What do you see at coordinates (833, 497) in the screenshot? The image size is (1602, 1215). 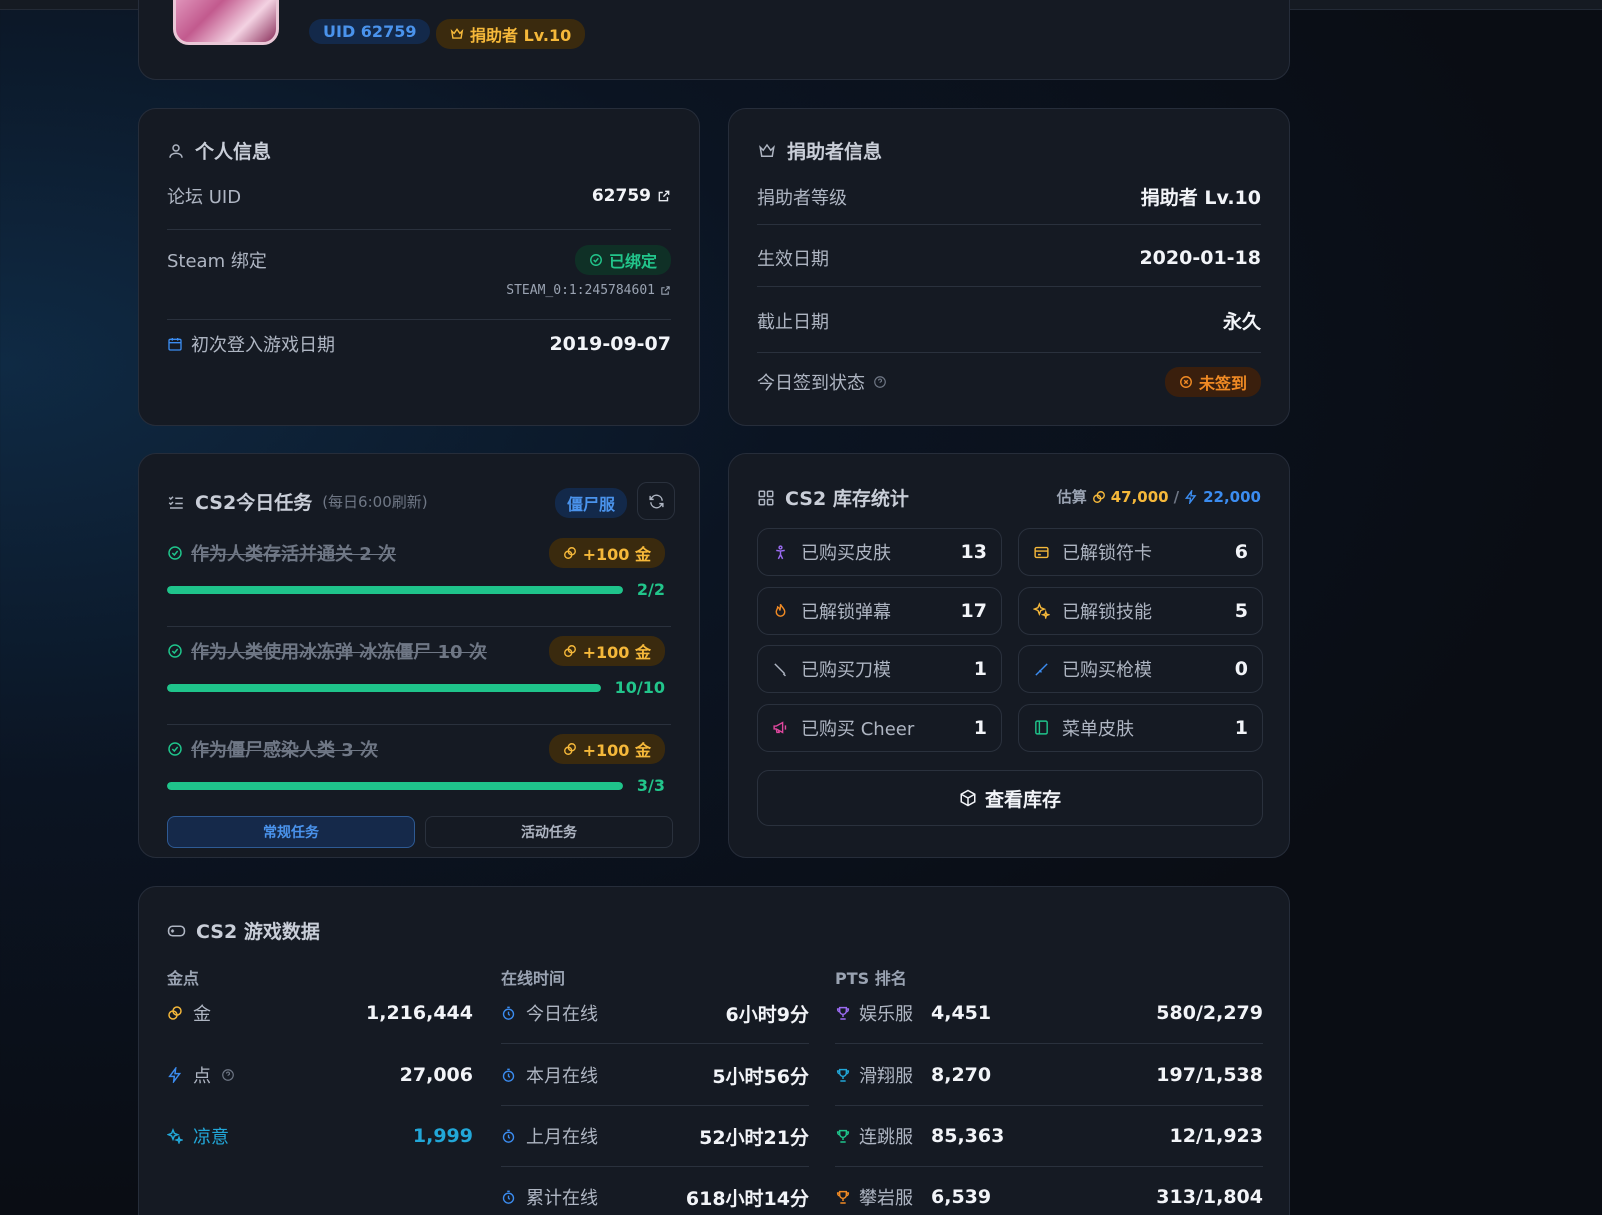 I see `inventory-title: CS2 库存统计` at bounding box center [833, 497].